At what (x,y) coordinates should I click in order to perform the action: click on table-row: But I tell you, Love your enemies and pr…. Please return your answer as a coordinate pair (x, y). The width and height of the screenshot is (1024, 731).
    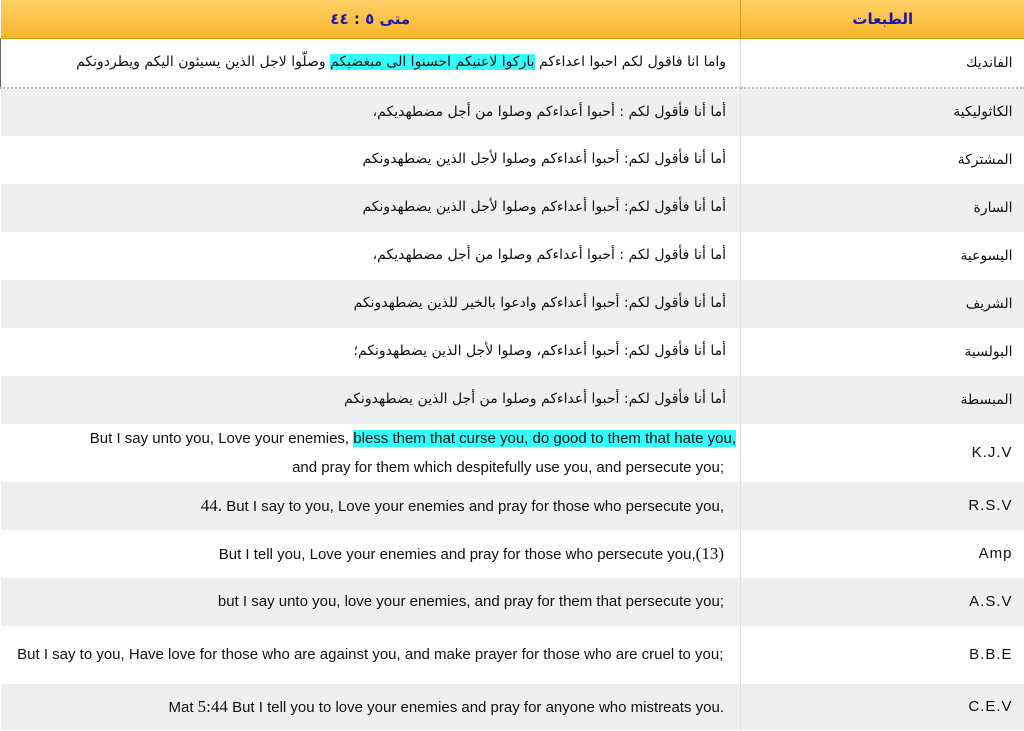
    Looking at the image, I should click on (512, 553).